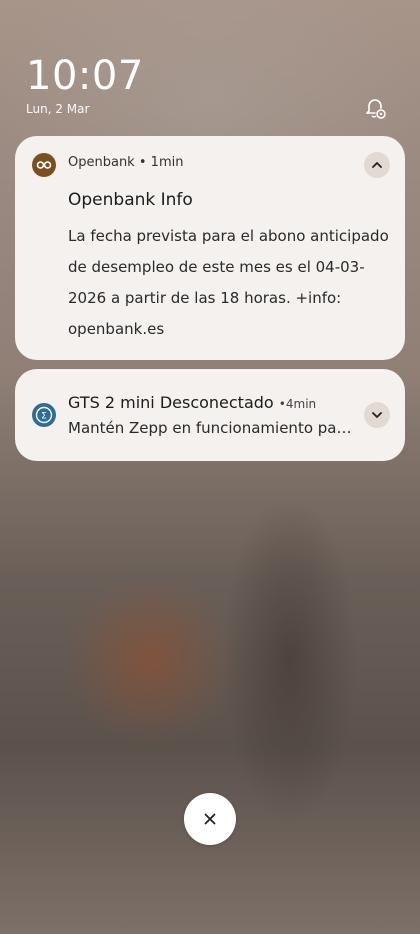 Image resolution: width=420 pixels, height=934 pixels. I want to click on svg-text: Σ, so click(44, 417).